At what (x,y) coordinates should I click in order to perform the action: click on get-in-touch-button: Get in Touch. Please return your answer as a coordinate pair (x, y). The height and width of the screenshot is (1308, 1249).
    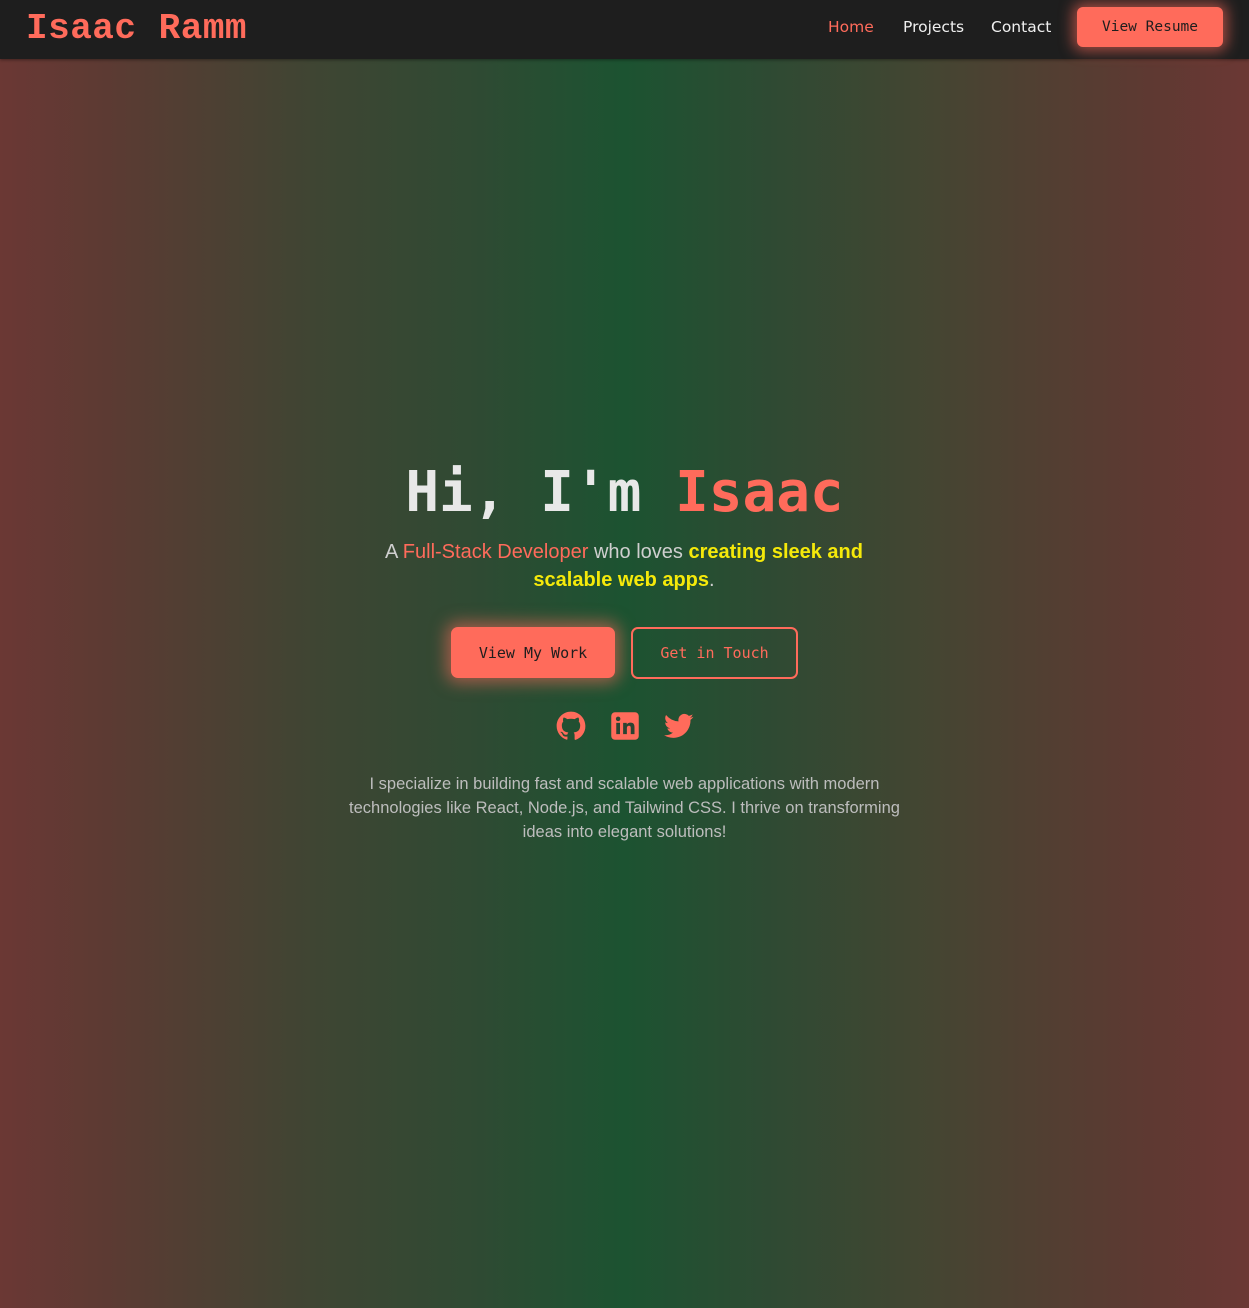
    Looking at the image, I should click on (714, 653).